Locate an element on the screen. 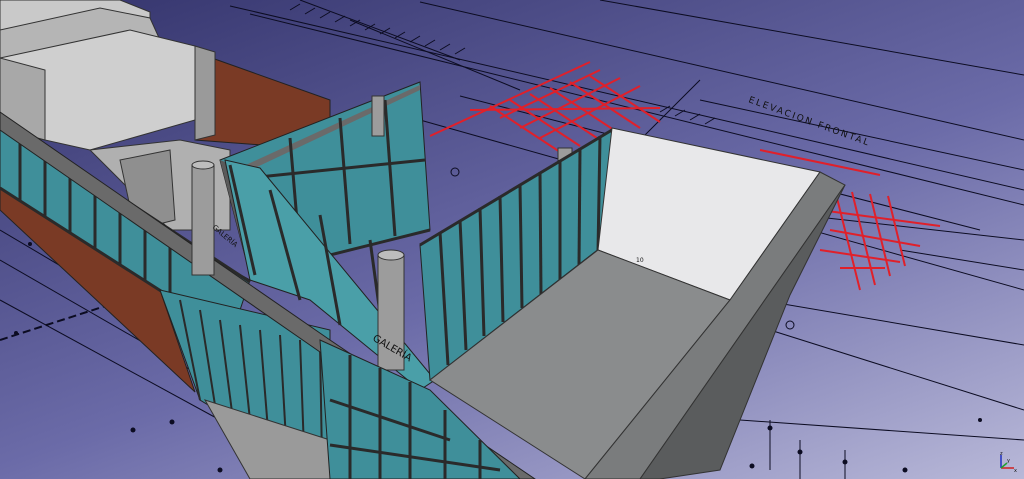 This screenshot has width=1024, height=479. floor-tag: 10 is located at coordinates (640, 260).